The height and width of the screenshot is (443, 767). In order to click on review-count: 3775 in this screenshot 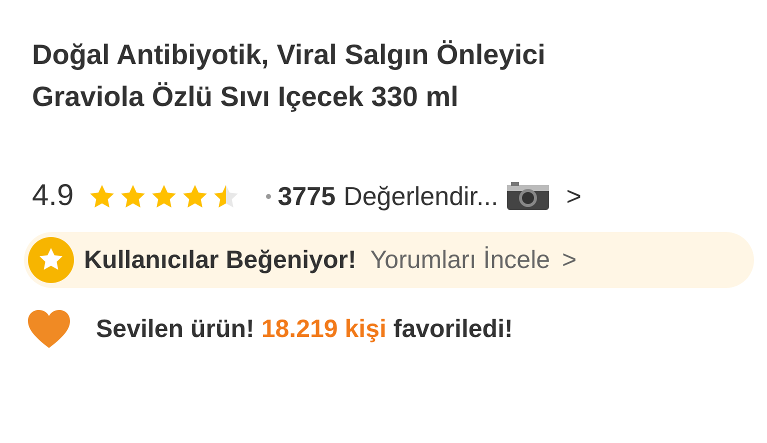, I will do `click(307, 196)`.